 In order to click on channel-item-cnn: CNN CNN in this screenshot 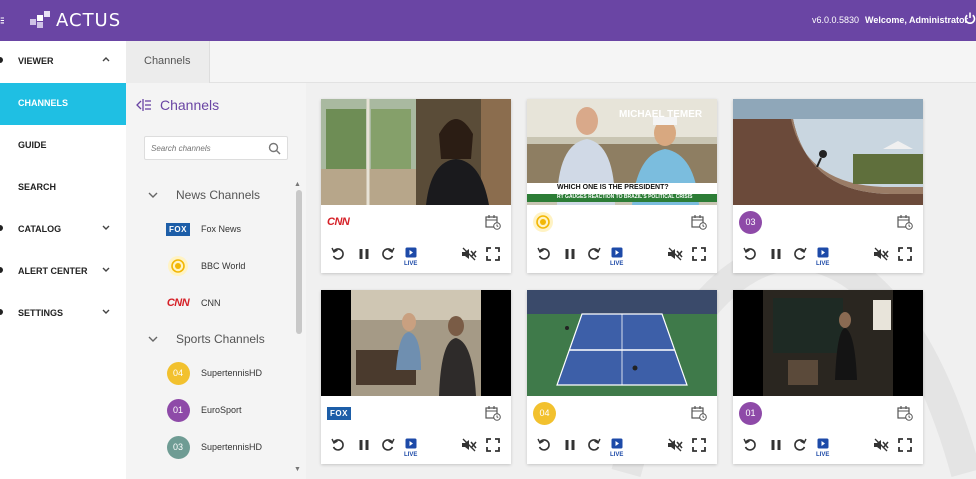, I will do `click(231, 303)`.